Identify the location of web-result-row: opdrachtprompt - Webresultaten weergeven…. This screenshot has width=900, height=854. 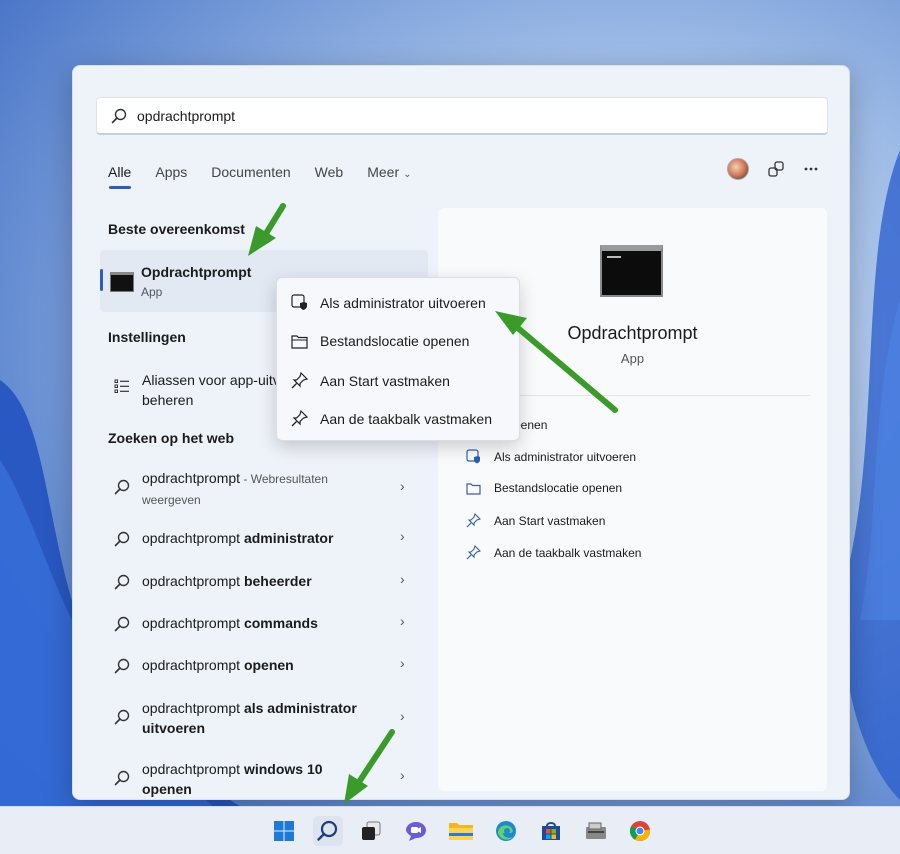
(258, 488).